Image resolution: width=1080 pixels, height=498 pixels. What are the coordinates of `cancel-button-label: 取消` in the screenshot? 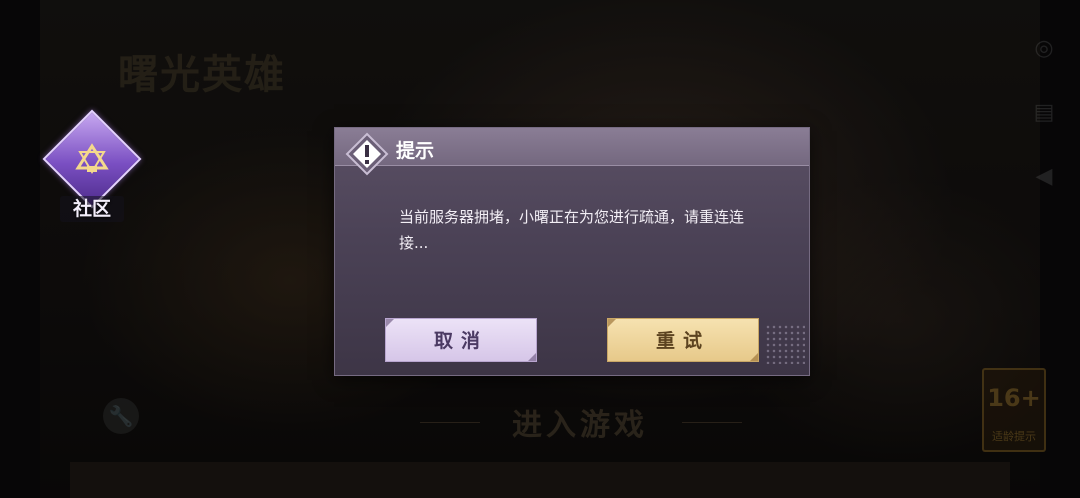 It's located at (460, 341).